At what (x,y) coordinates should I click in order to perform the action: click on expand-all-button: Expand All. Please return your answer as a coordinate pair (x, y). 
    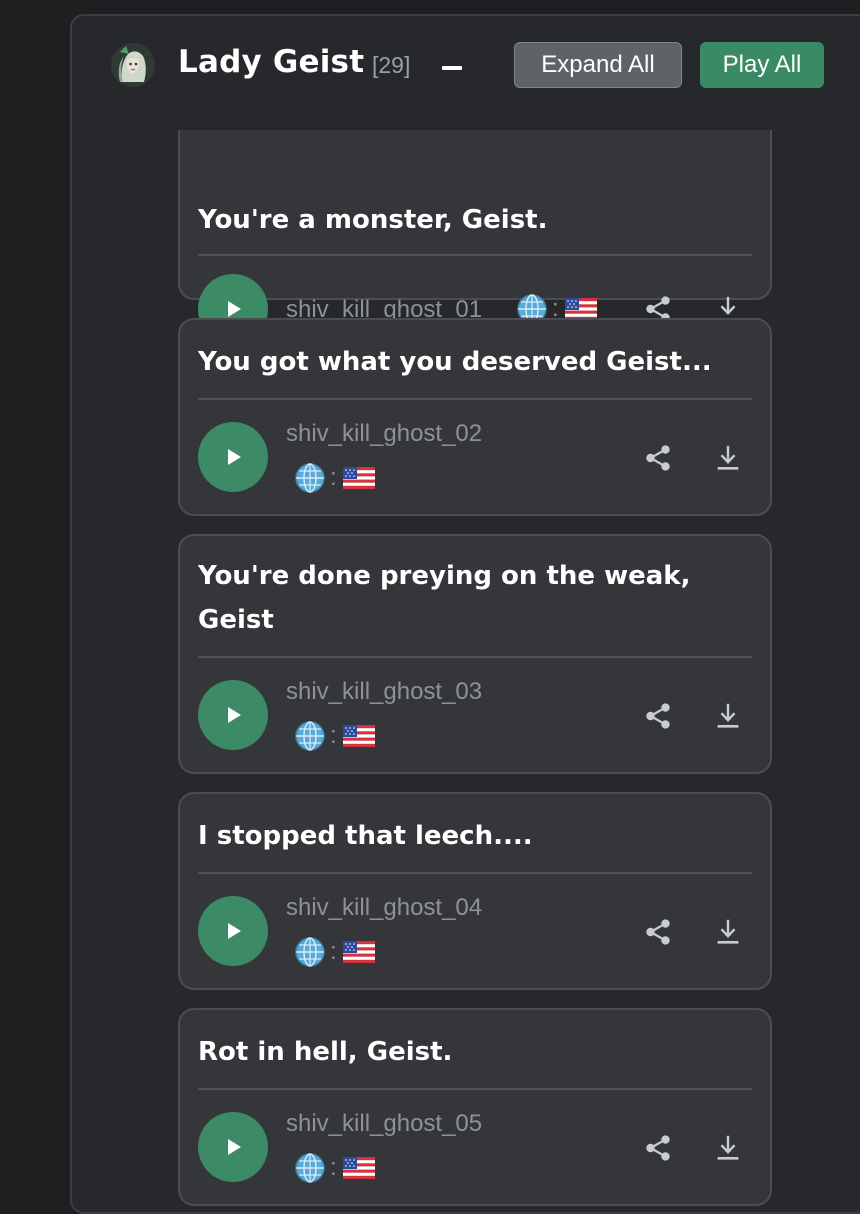
    Looking at the image, I should click on (598, 65).